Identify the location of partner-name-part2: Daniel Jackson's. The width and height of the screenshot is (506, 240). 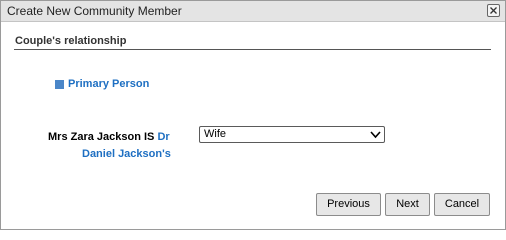
(110, 154).